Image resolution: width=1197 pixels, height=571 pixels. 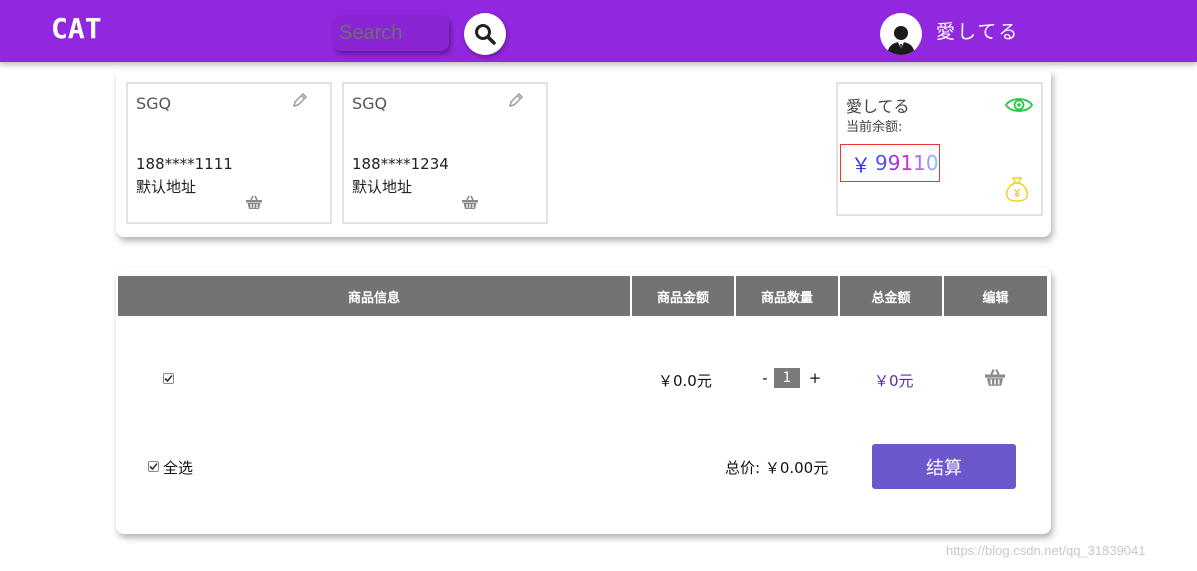 I want to click on balance-card: 愛してる 当前余额: ￥ 99110, so click(x=939, y=149).